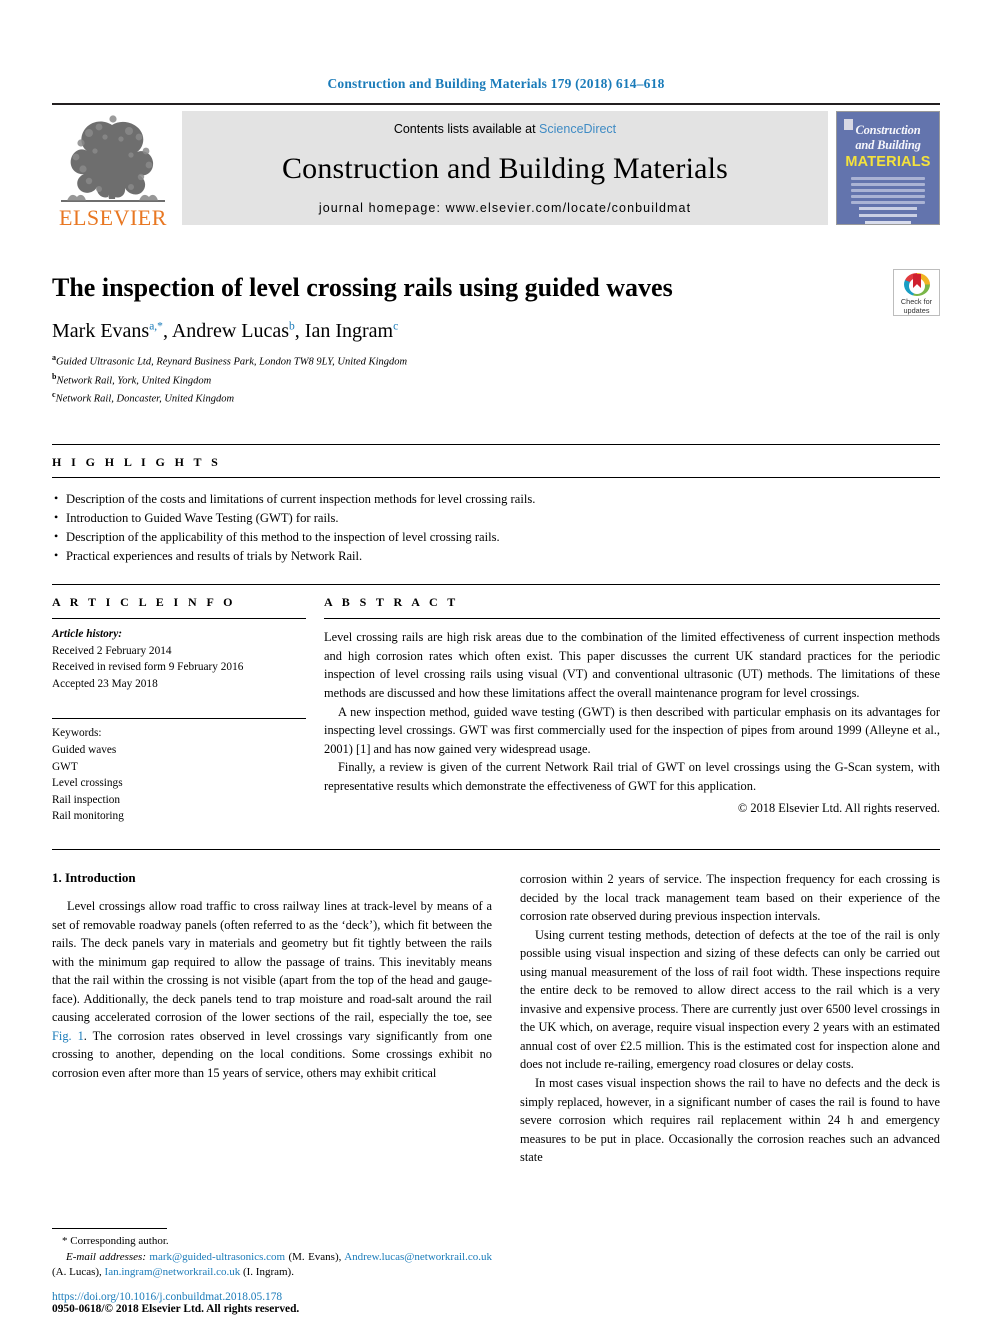  I want to click on cover-footer, so click(888, 215).